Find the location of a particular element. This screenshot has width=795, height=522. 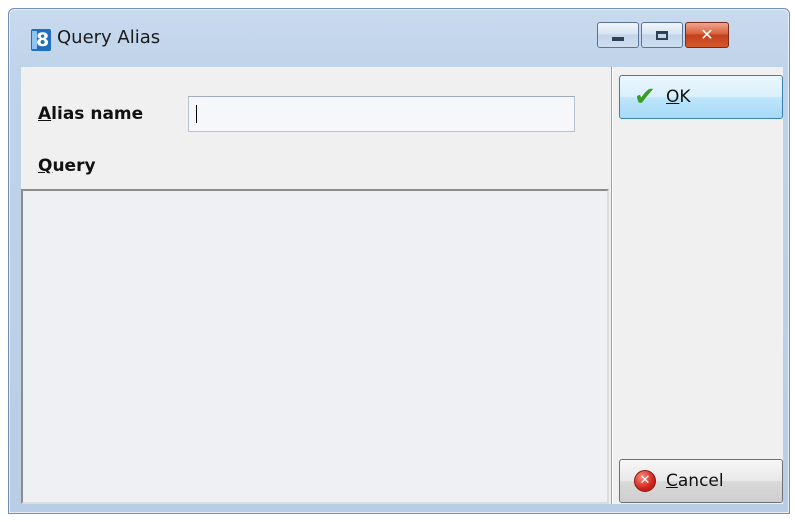

alias-name-input is located at coordinates (381, 114).